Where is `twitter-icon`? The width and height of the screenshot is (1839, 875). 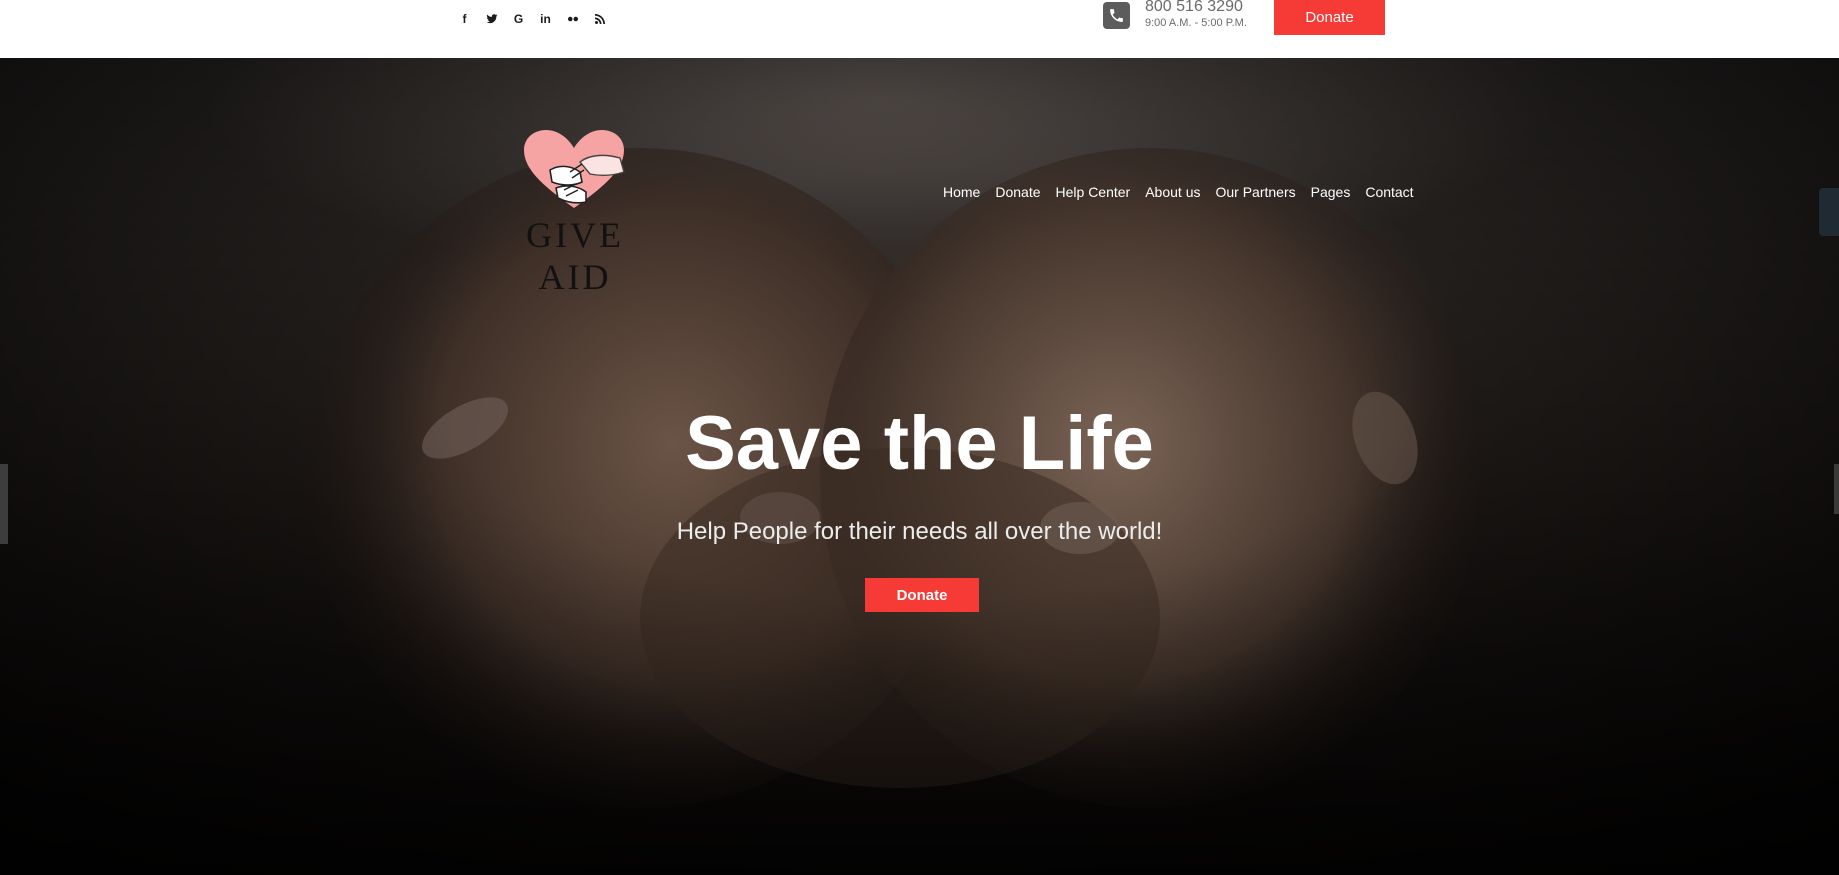 twitter-icon is located at coordinates (491, 19).